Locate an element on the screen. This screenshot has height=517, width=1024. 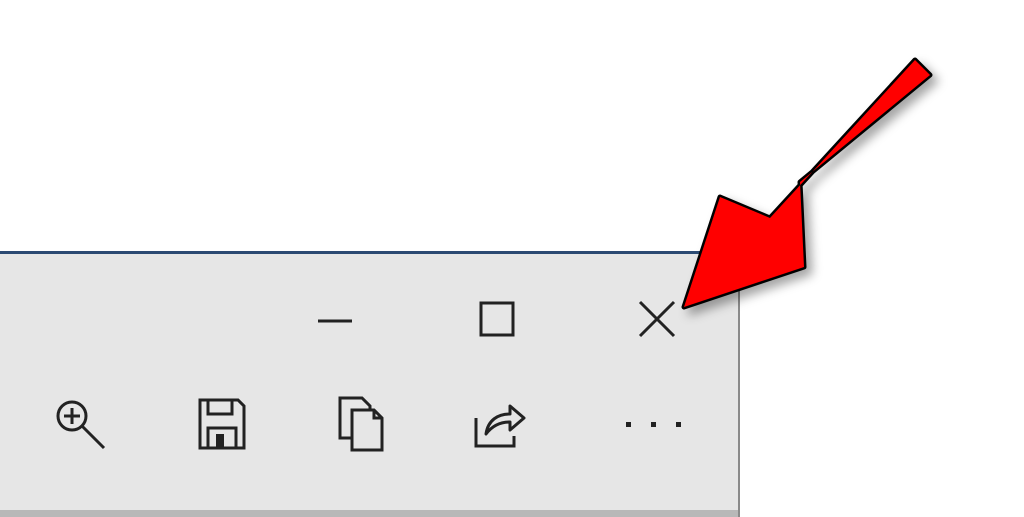
zoom-in-icon is located at coordinates (80, 424).